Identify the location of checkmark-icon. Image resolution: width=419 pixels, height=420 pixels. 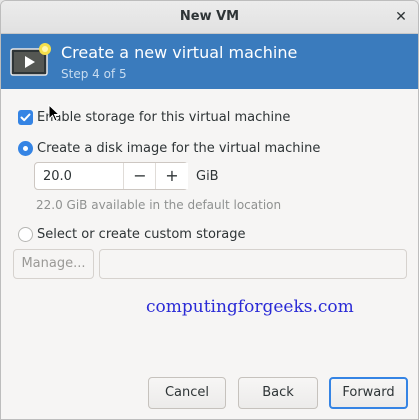
(25, 117).